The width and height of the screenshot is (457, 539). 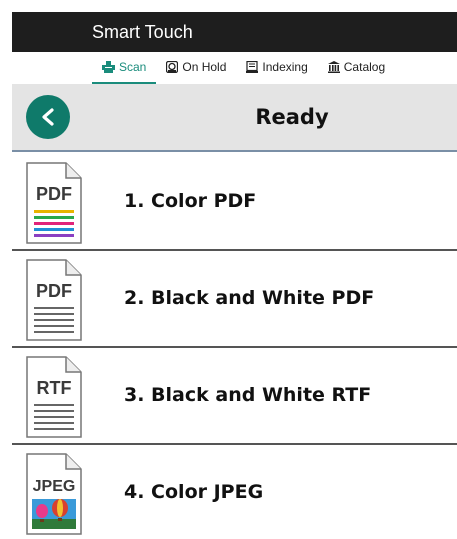 What do you see at coordinates (364, 67) in the screenshot?
I see `tab-catalog-label: Catalog` at bounding box center [364, 67].